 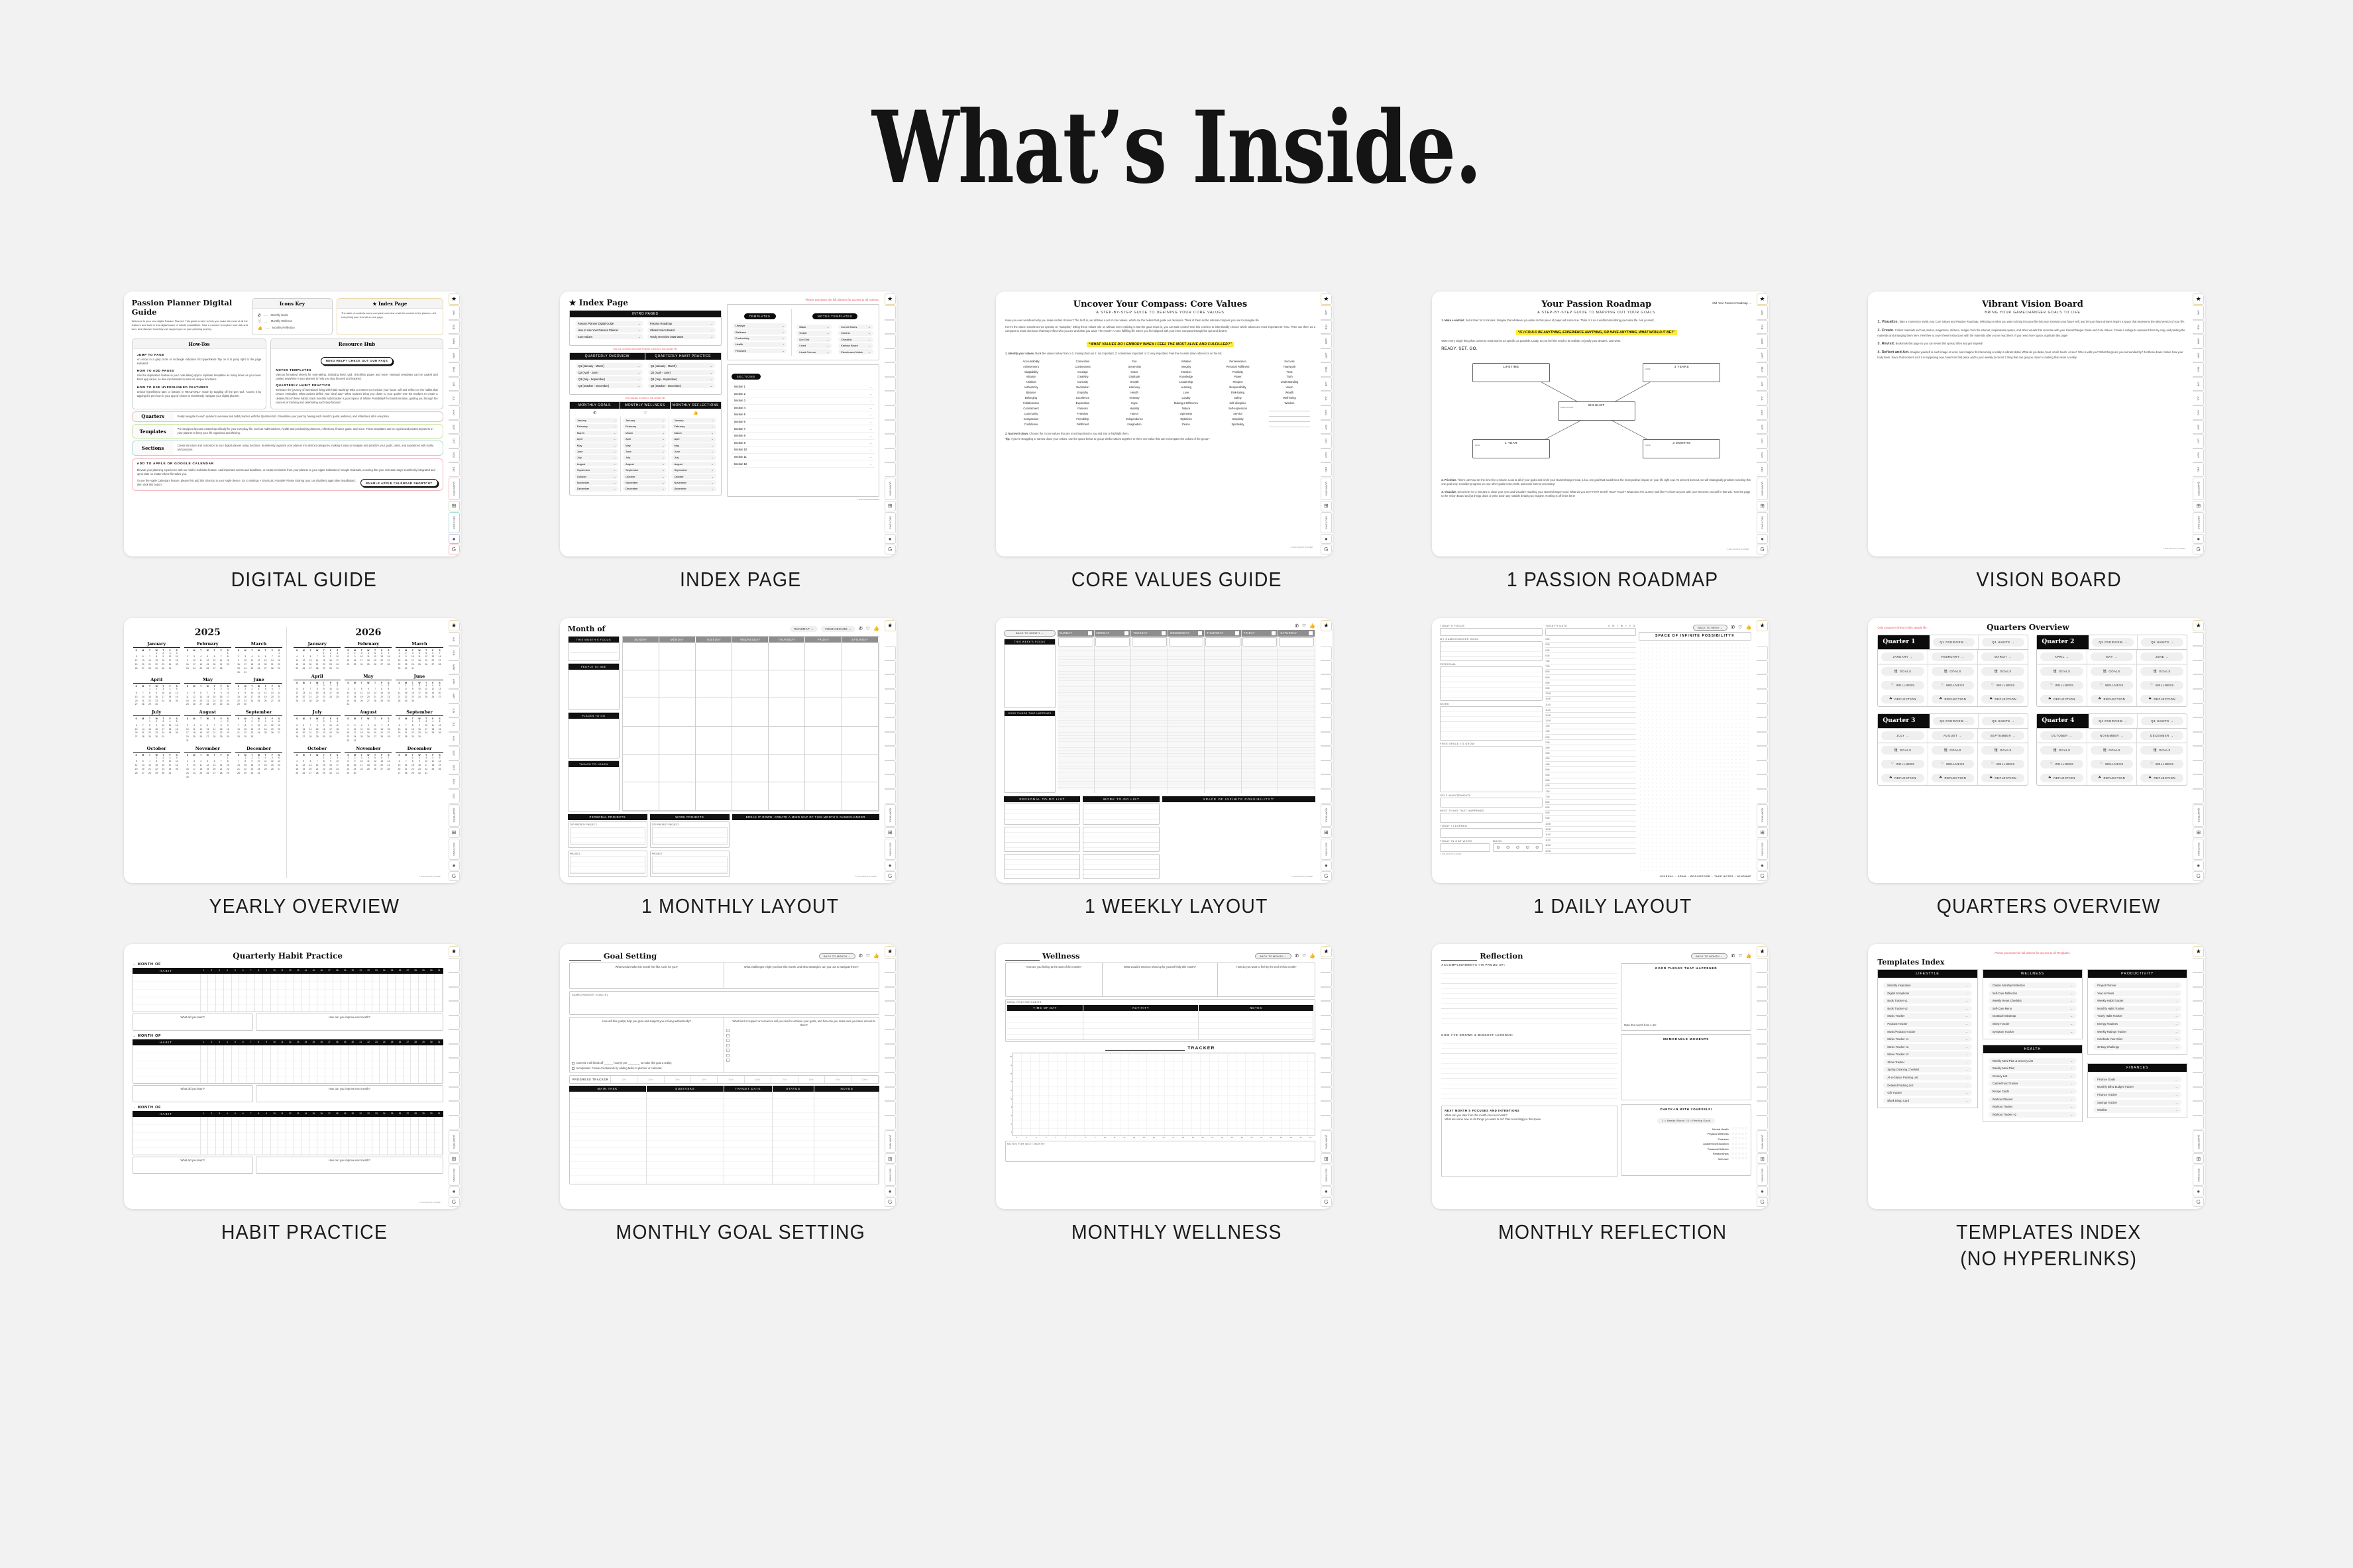 What do you see at coordinates (2004, 721) in the screenshot?
I see `qo-habits-2: Q3 HABITS →` at bounding box center [2004, 721].